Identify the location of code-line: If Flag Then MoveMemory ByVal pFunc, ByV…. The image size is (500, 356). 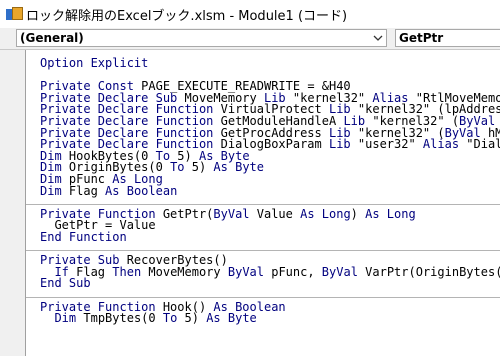
(270, 272).